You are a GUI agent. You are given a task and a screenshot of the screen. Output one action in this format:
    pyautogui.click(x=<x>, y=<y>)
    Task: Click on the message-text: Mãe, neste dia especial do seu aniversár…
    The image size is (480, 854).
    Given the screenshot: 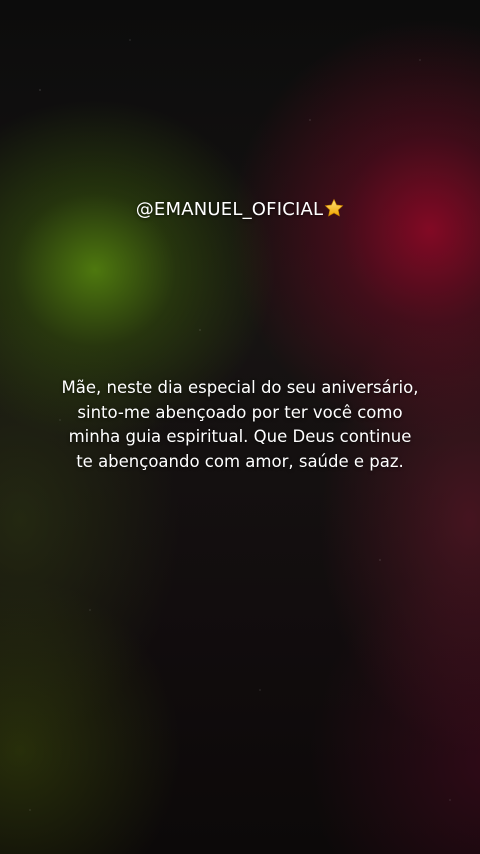 What is the action you would take?
    pyautogui.click(x=240, y=424)
    